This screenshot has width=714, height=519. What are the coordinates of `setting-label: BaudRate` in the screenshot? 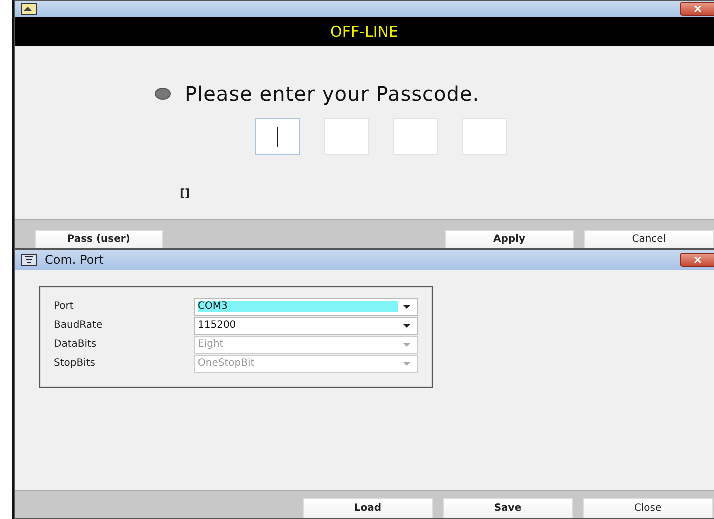 It's located at (79, 326).